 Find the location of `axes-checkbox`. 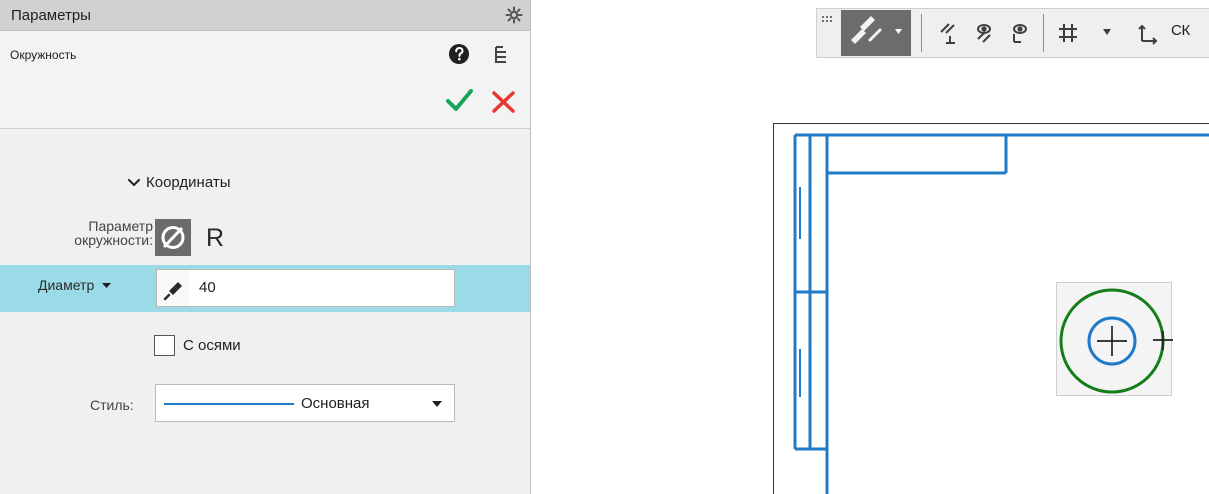

axes-checkbox is located at coordinates (164, 345).